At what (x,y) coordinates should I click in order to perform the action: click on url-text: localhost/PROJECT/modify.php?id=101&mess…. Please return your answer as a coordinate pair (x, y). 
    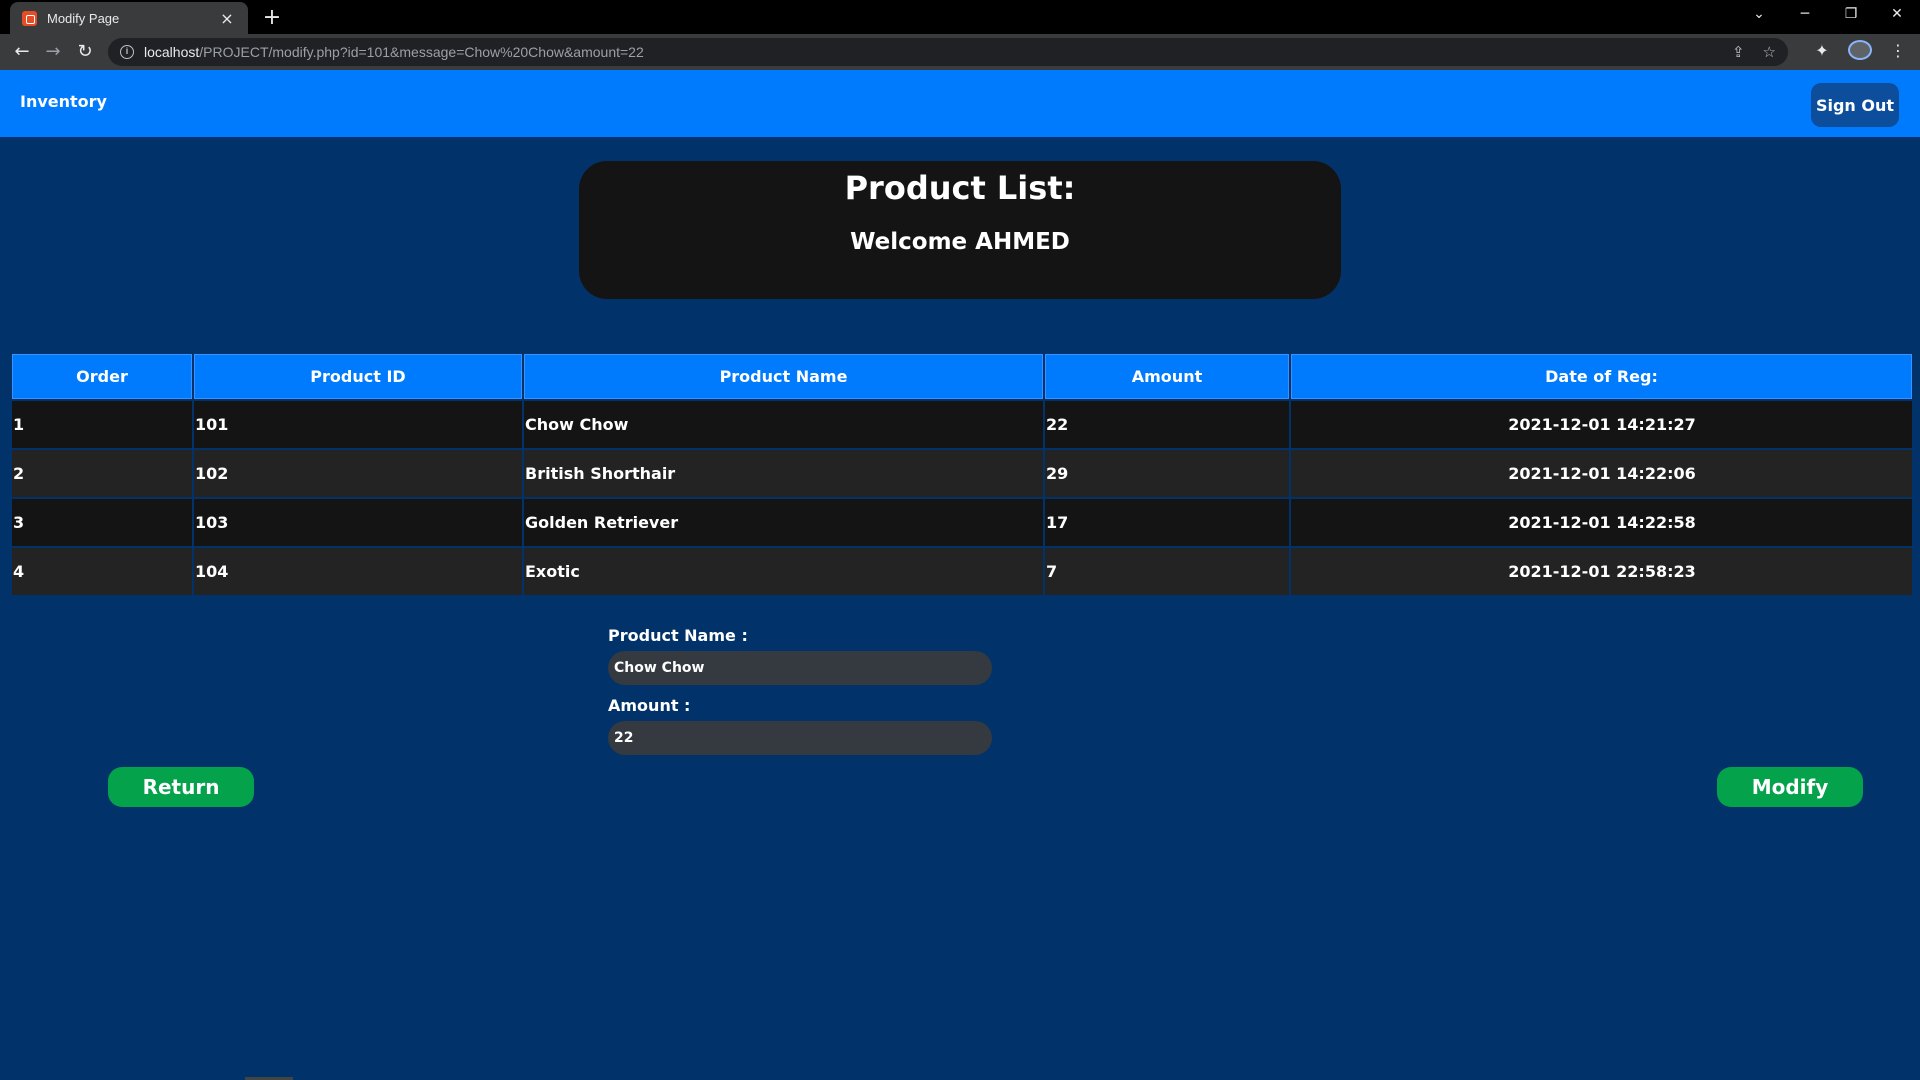
    Looking at the image, I should click on (394, 52).